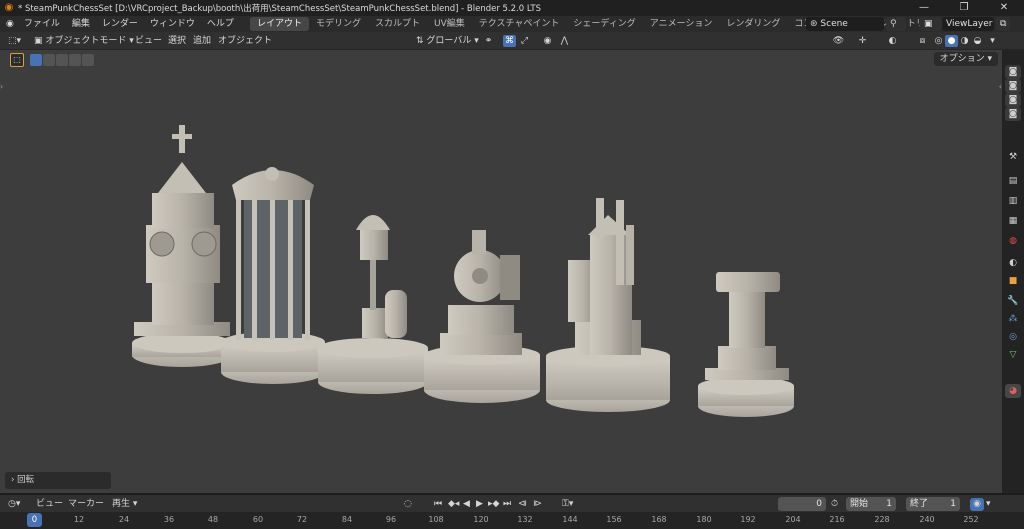 The height and width of the screenshot is (529, 1024). I want to click on prev-keyframe-icon: ◆◂, so click(453, 504).